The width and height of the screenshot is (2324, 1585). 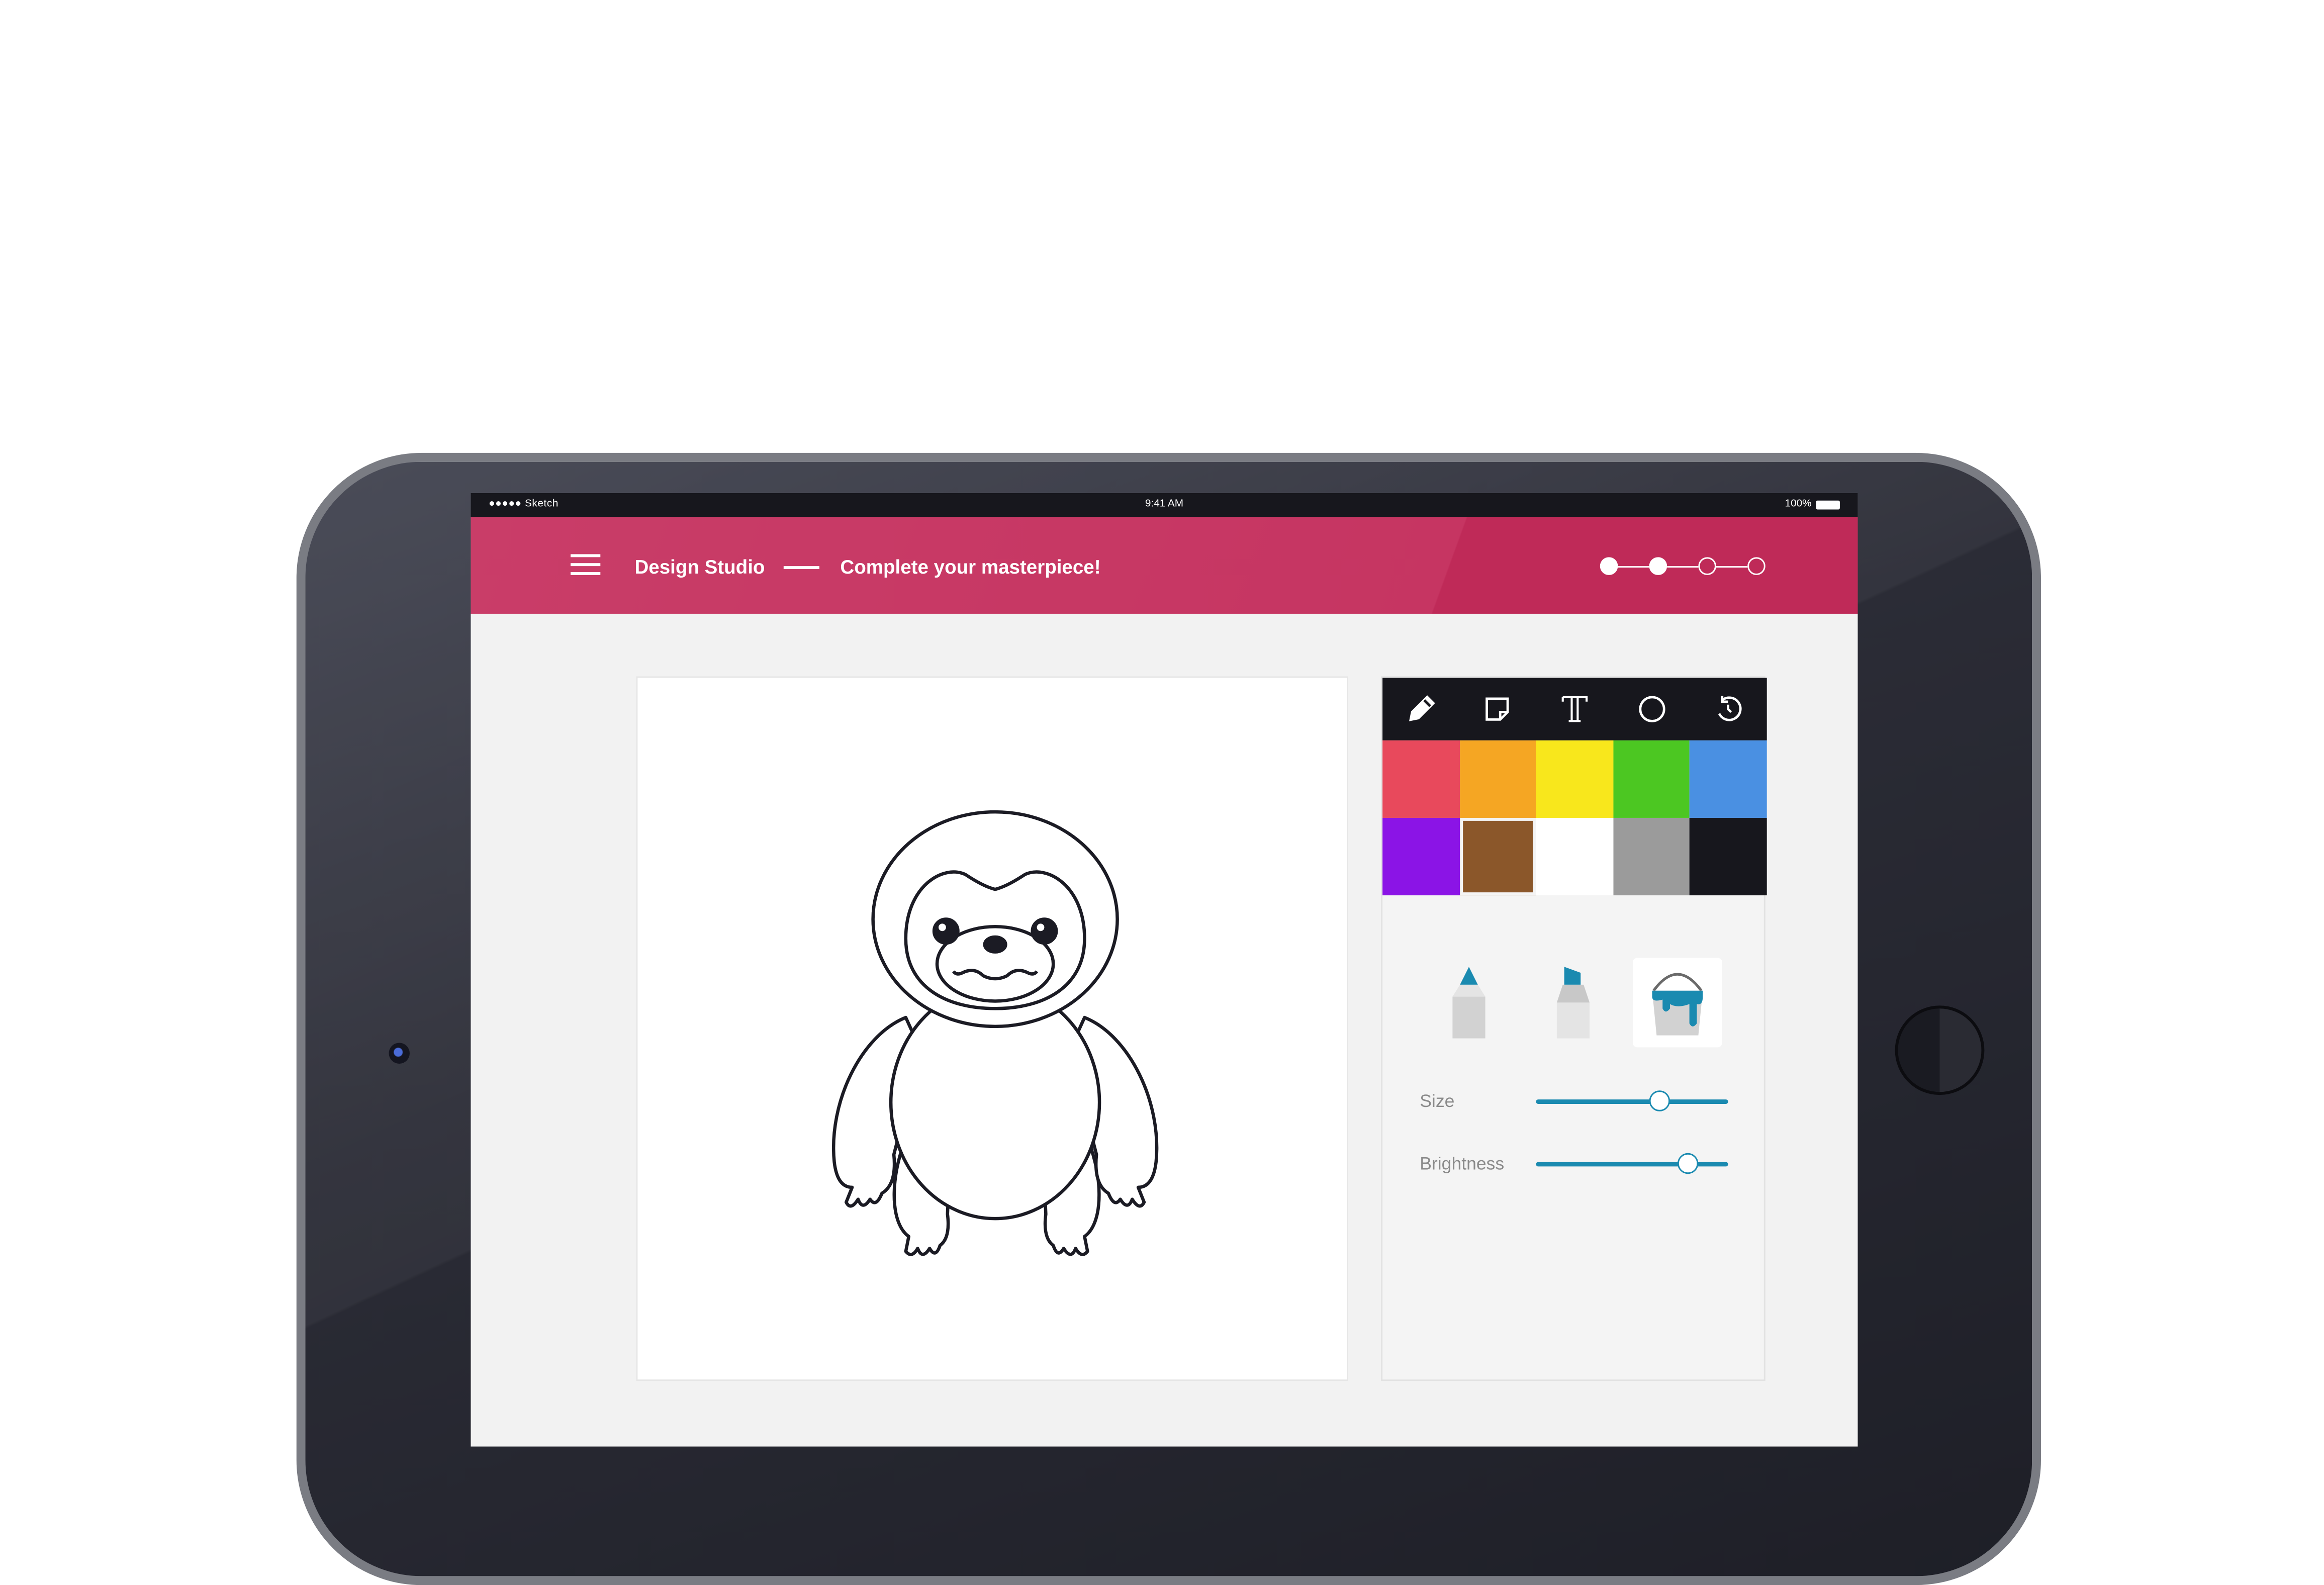 I want to click on clock: 9:41 AM, so click(x=1164, y=504).